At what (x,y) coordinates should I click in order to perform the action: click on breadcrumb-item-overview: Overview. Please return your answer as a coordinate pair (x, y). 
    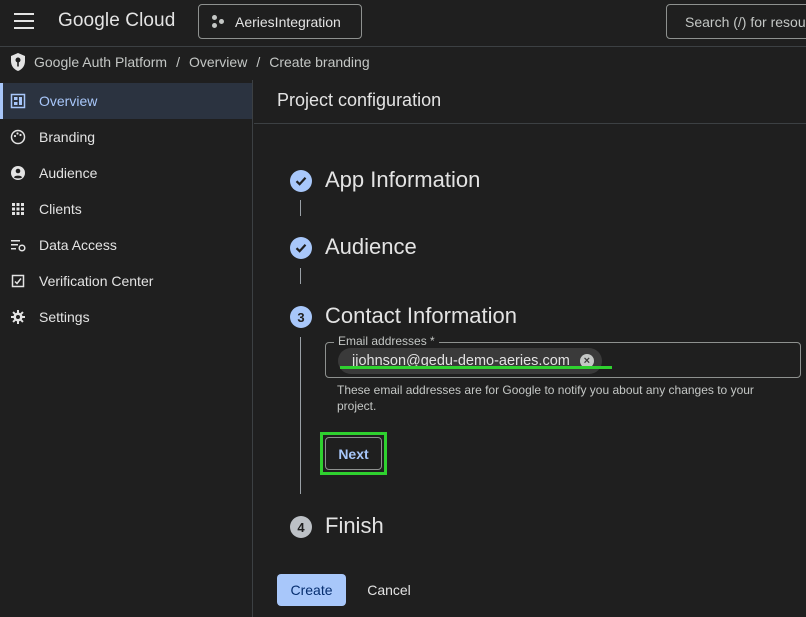
    Looking at the image, I should click on (218, 62).